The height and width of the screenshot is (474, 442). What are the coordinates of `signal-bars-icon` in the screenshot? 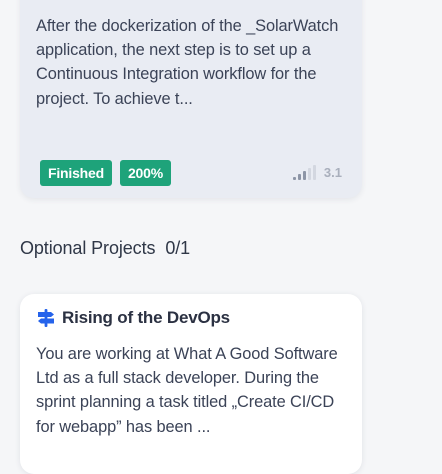 It's located at (304, 172).